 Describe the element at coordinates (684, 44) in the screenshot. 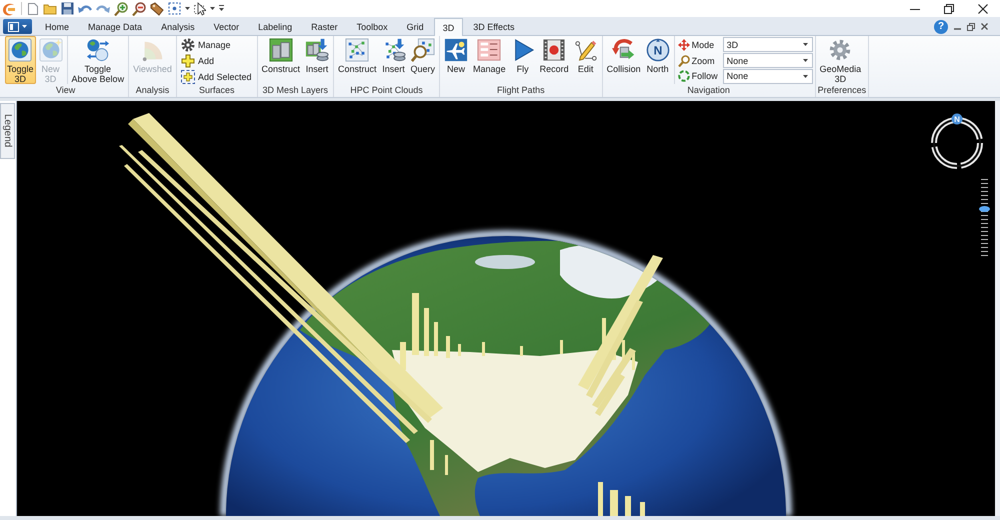

I see `move-icon` at that location.